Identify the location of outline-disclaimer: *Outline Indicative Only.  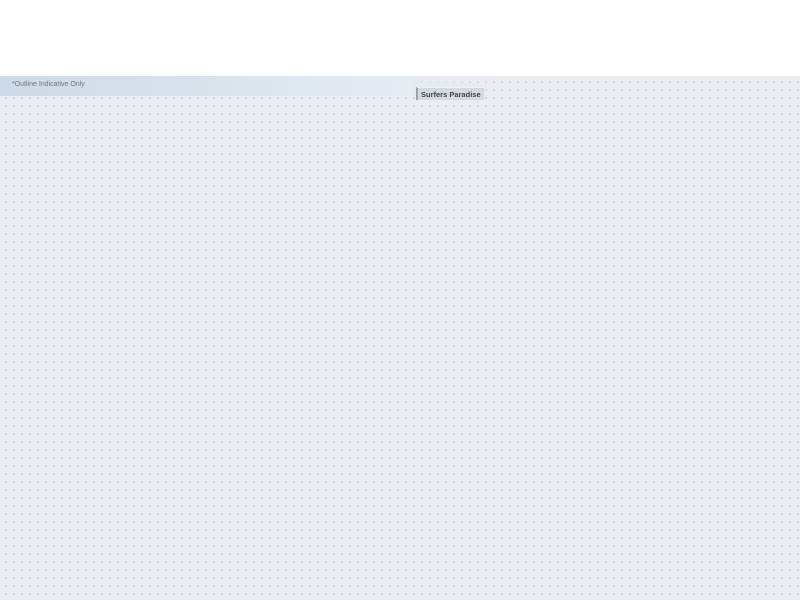
(48, 84).